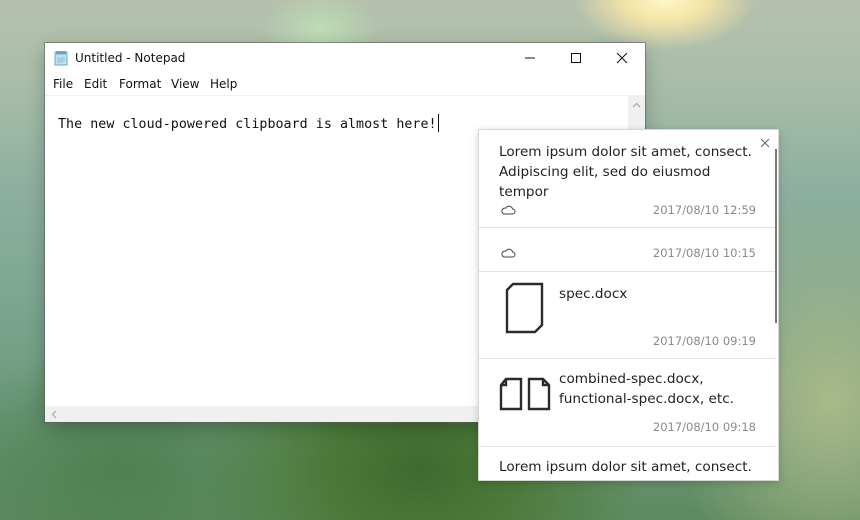  I want to click on chevron-left-icon, so click(53, 414).